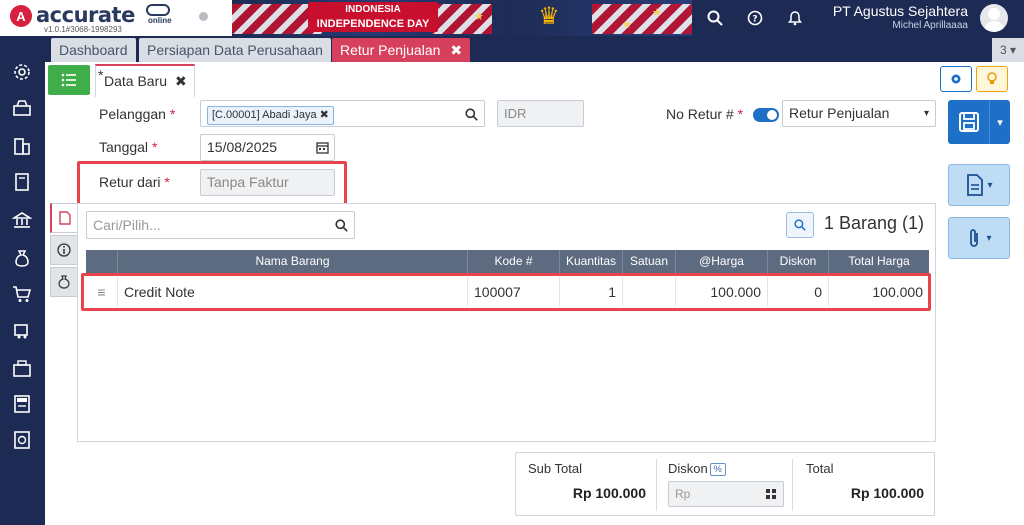  I want to click on calendar-icon, so click(322, 147).